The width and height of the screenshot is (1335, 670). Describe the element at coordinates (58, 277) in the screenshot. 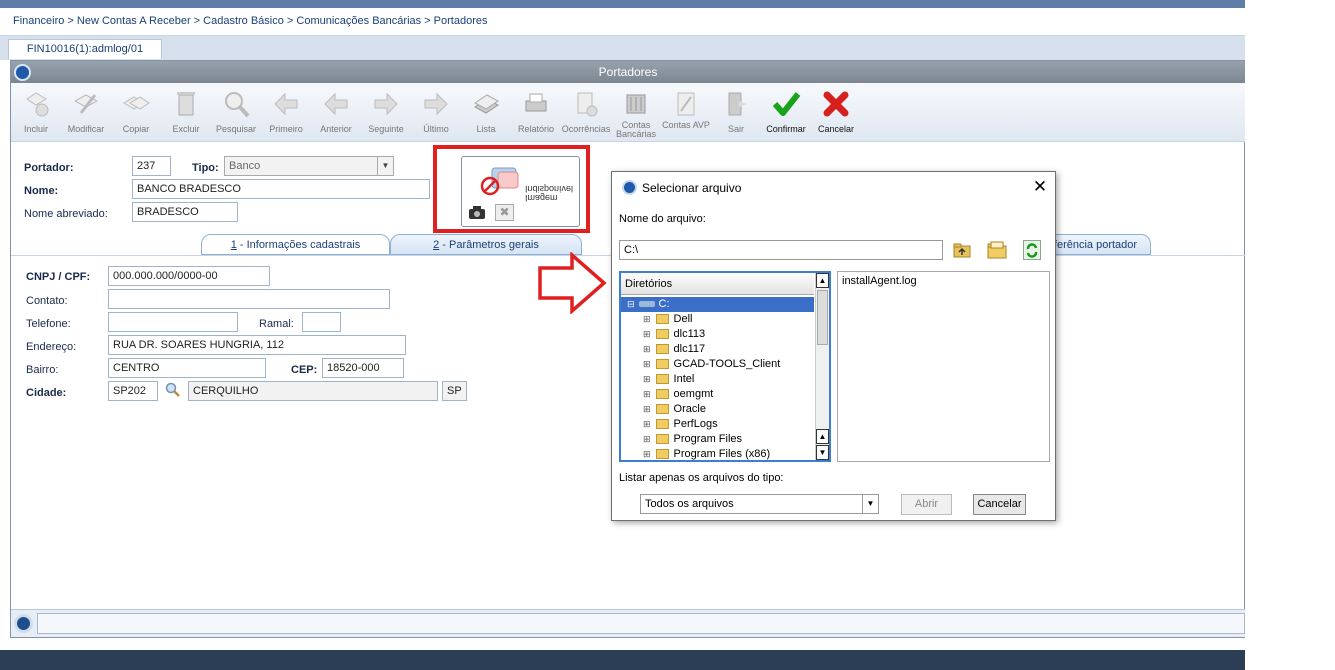

I see `cnpj-label: CNPJ / CPF:` at that location.